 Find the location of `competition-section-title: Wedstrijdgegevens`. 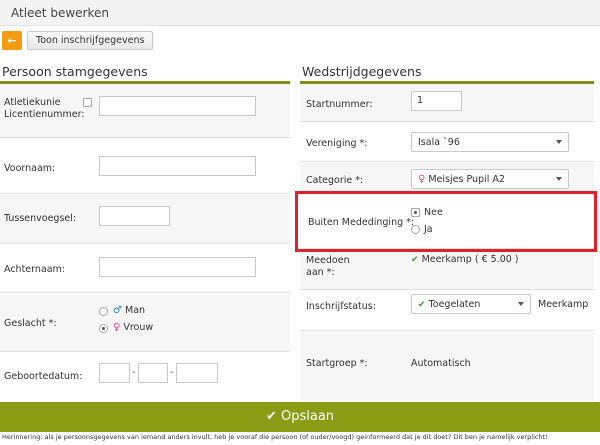

competition-section-title: Wedstrijdgegevens is located at coordinates (362, 71).